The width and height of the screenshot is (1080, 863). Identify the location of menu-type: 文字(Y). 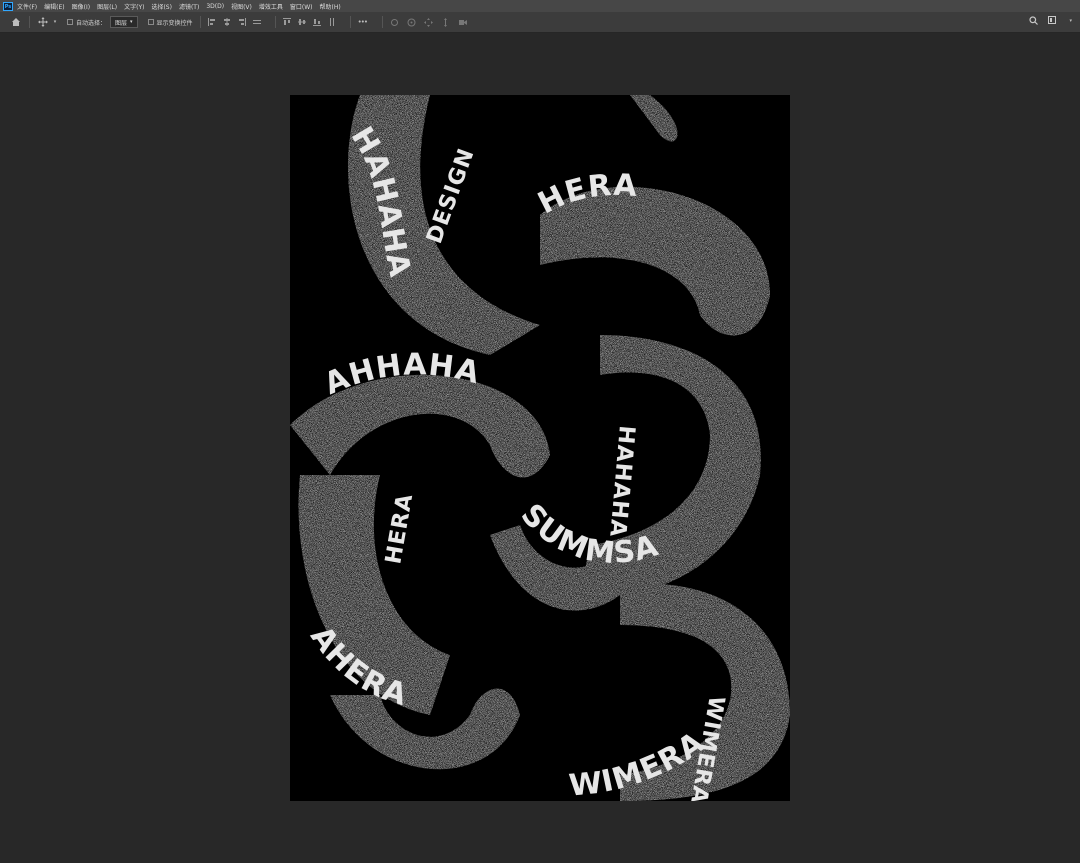
(134, 6).